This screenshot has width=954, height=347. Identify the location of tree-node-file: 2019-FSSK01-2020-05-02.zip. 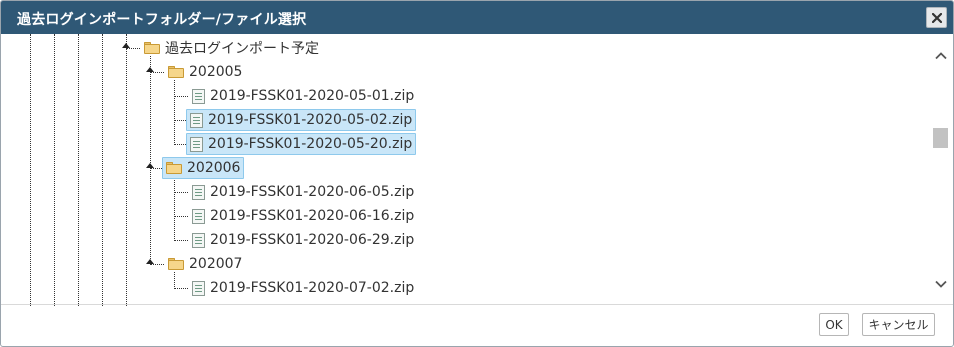
(301, 120).